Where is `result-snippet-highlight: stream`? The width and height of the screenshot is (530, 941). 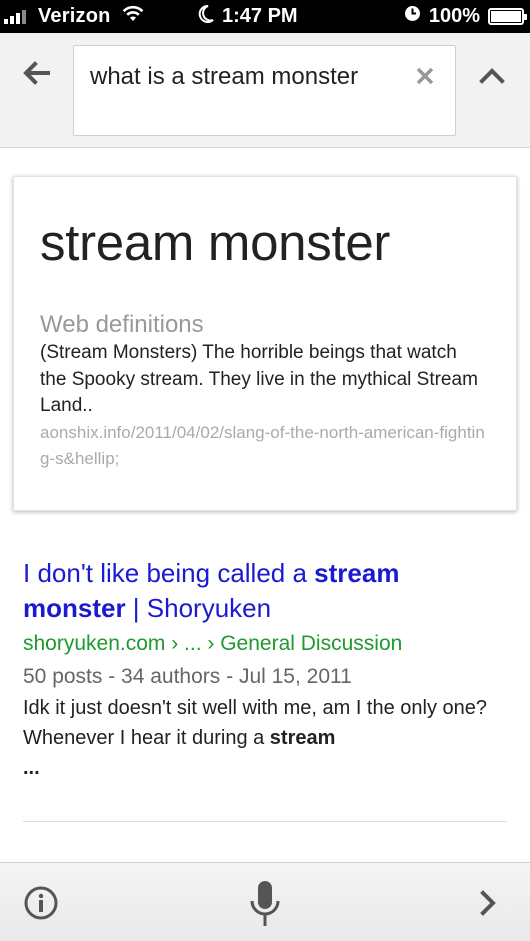
result-snippet-highlight: stream is located at coordinates (302, 738).